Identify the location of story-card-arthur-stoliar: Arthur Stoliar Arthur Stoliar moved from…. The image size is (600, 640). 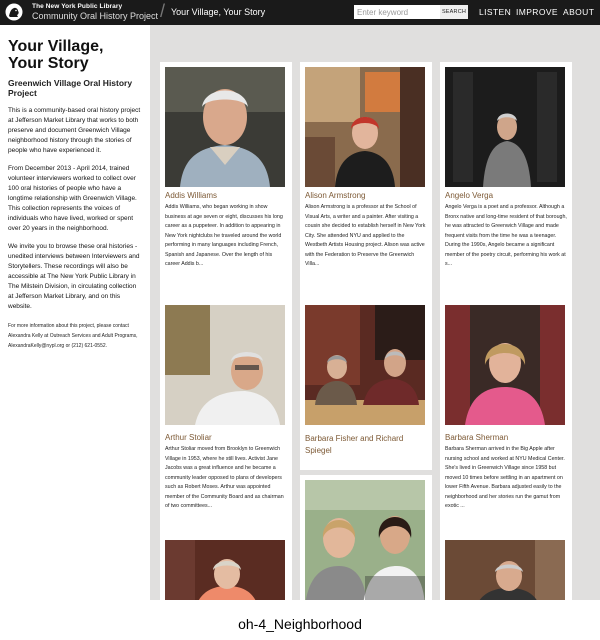
(226, 426).